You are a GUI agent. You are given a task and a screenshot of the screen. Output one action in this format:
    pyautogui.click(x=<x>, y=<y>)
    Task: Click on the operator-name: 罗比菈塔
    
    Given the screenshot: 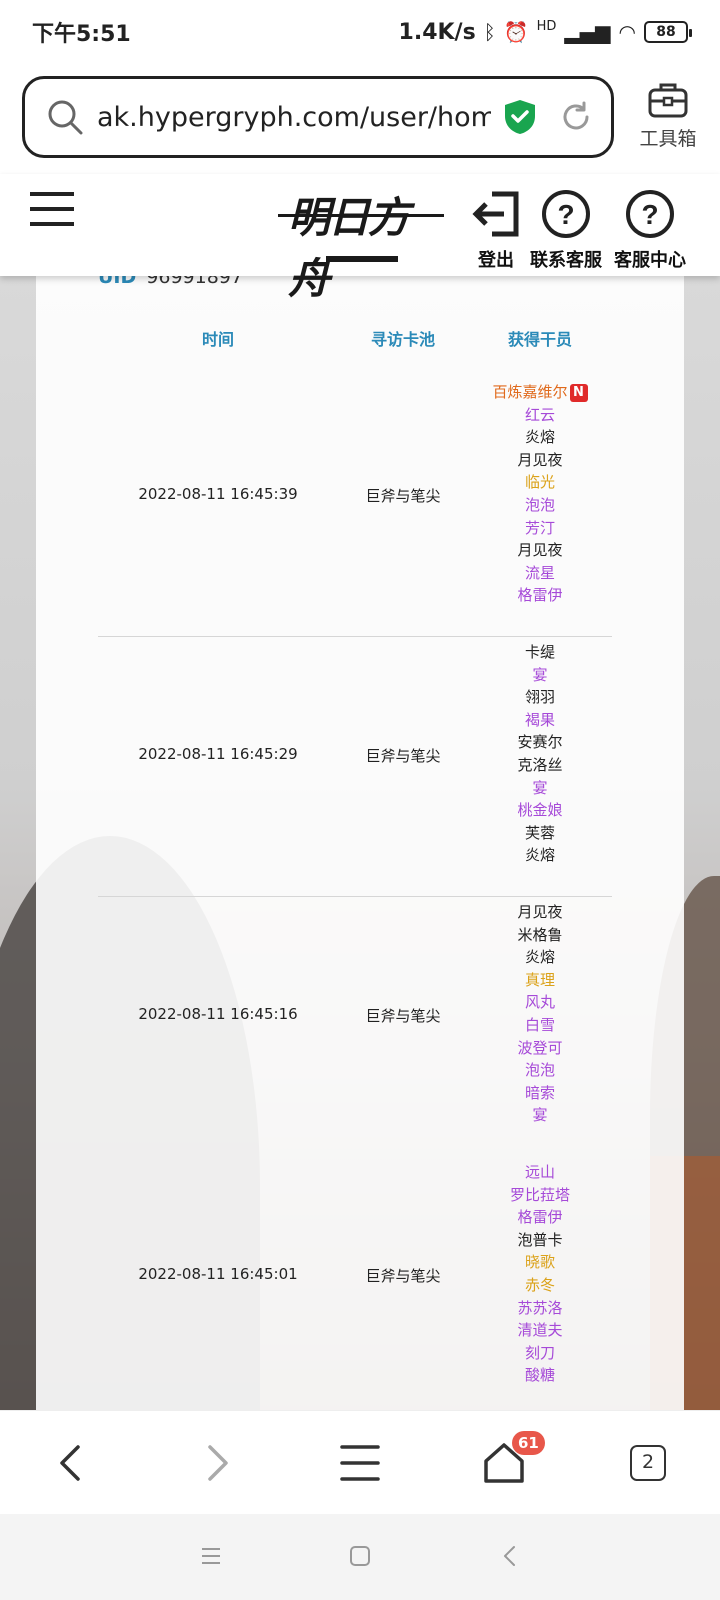 What is the action you would take?
    pyautogui.click(x=539, y=1194)
    